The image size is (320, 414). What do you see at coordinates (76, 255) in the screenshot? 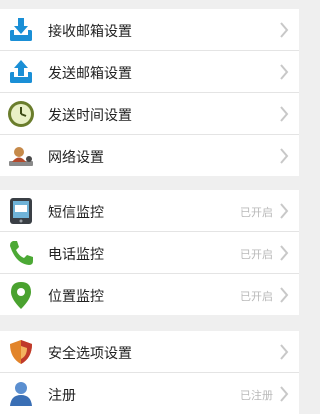
I see `row-label: 电话监控` at bounding box center [76, 255].